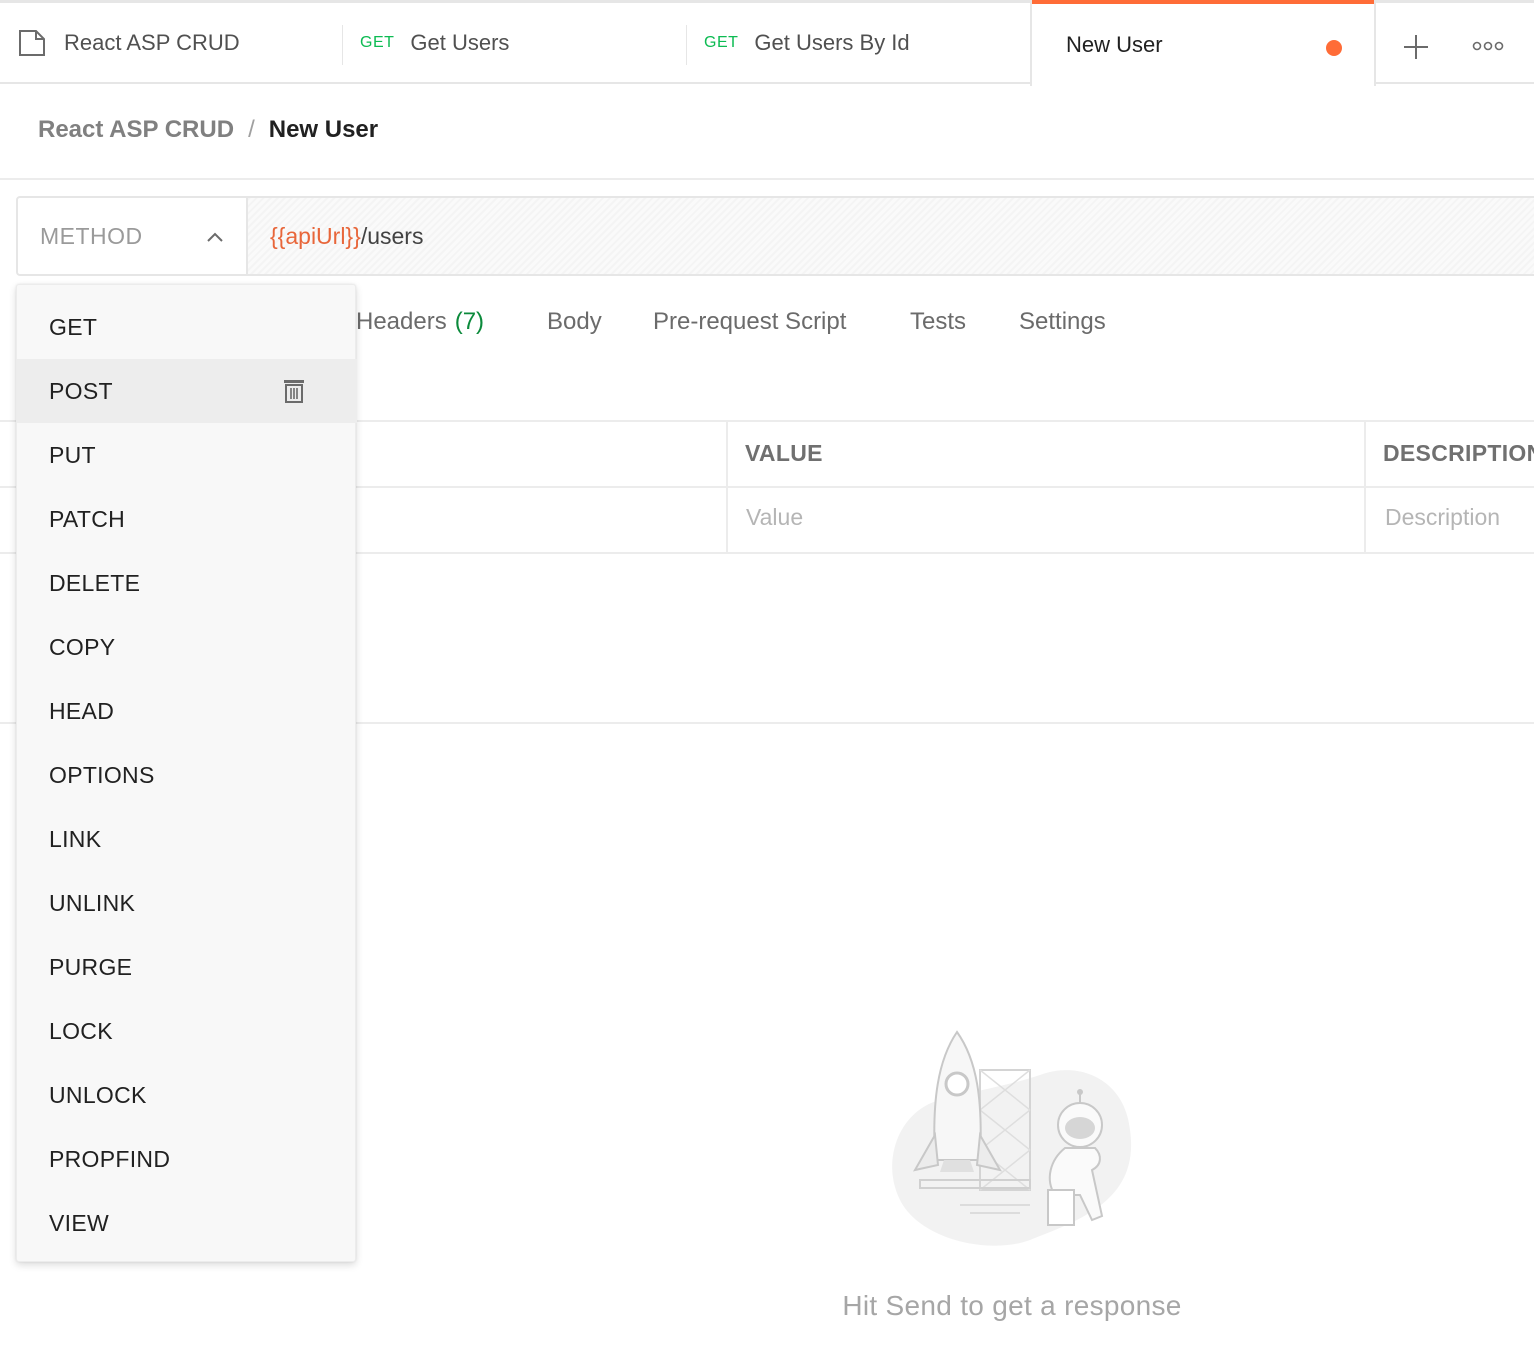 The image size is (1534, 1360). What do you see at coordinates (91, 235) in the screenshot?
I see `method-placeholder: METHOD` at bounding box center [91, 235].